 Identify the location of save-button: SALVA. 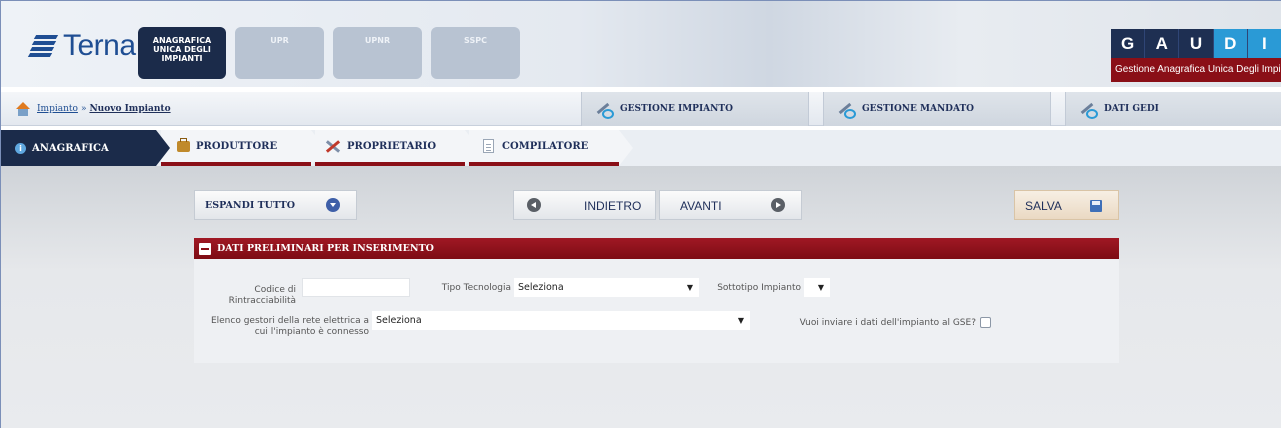
(1066, 205).